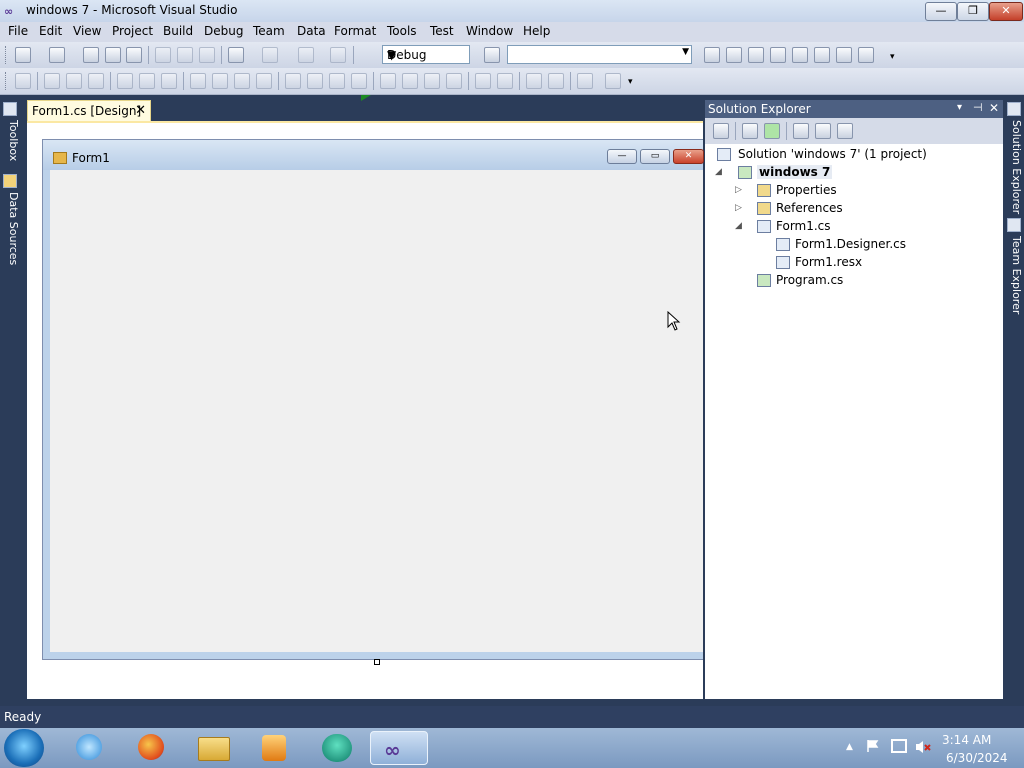 This screenshot has width=1024, height=768. What do you see at coordinates (74, 81) in the screenshot?
I see `align-centers-icon` at bounding box center [74, 81].